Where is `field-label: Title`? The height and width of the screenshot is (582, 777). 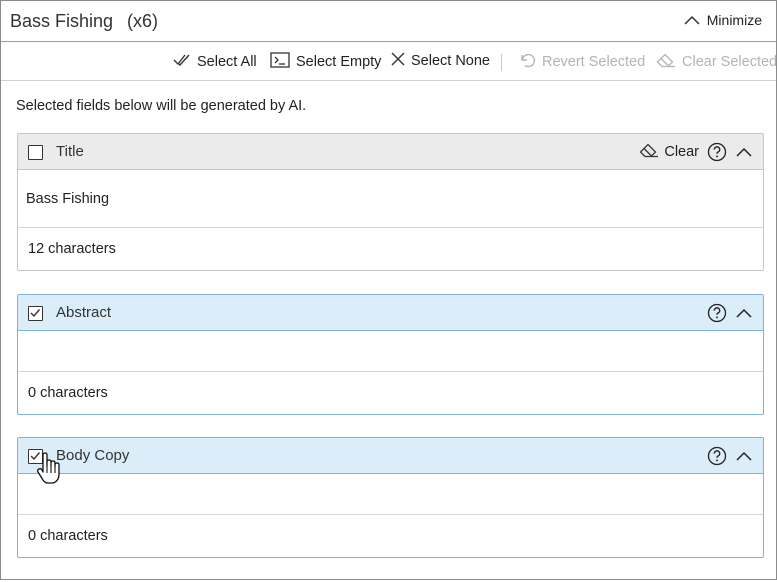
field-label: Title is located at coordinates (70, 151).